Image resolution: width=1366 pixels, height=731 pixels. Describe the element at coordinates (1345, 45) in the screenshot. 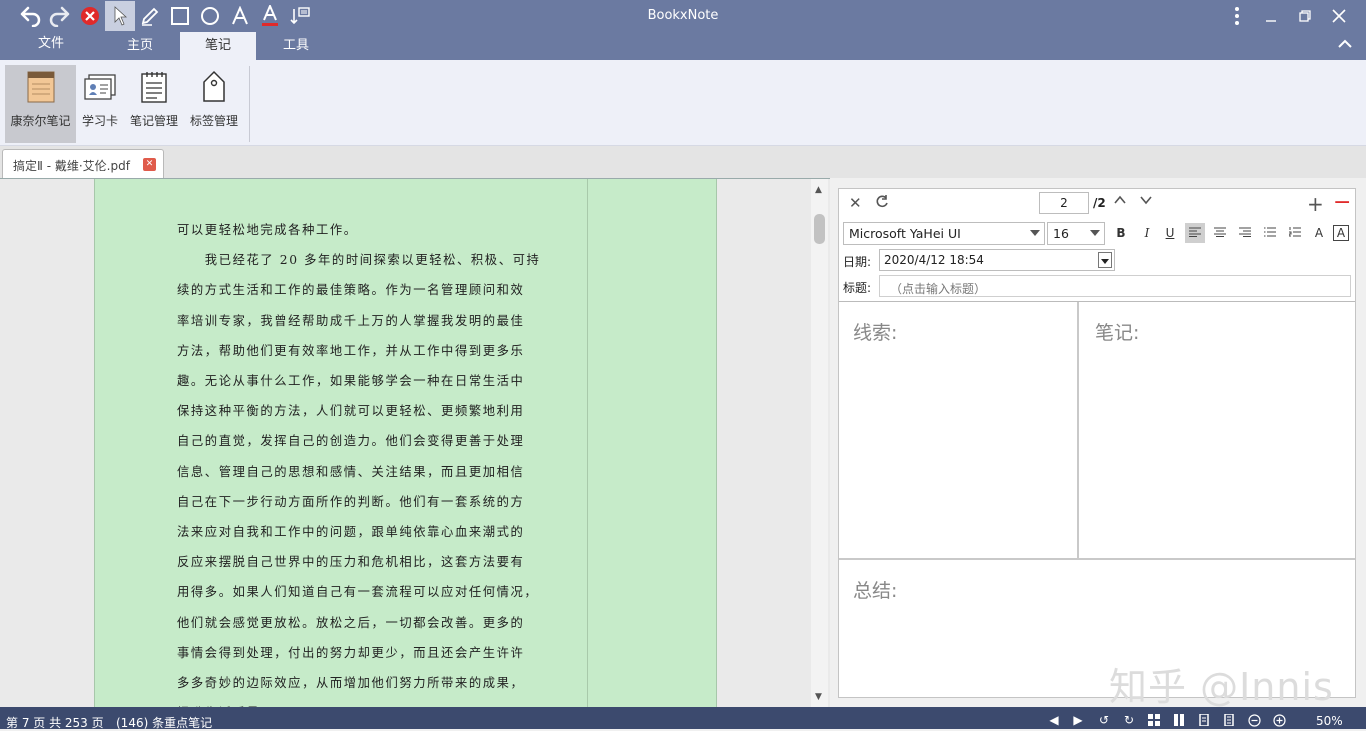

I see `collapse-ribbon-icon` at that location.